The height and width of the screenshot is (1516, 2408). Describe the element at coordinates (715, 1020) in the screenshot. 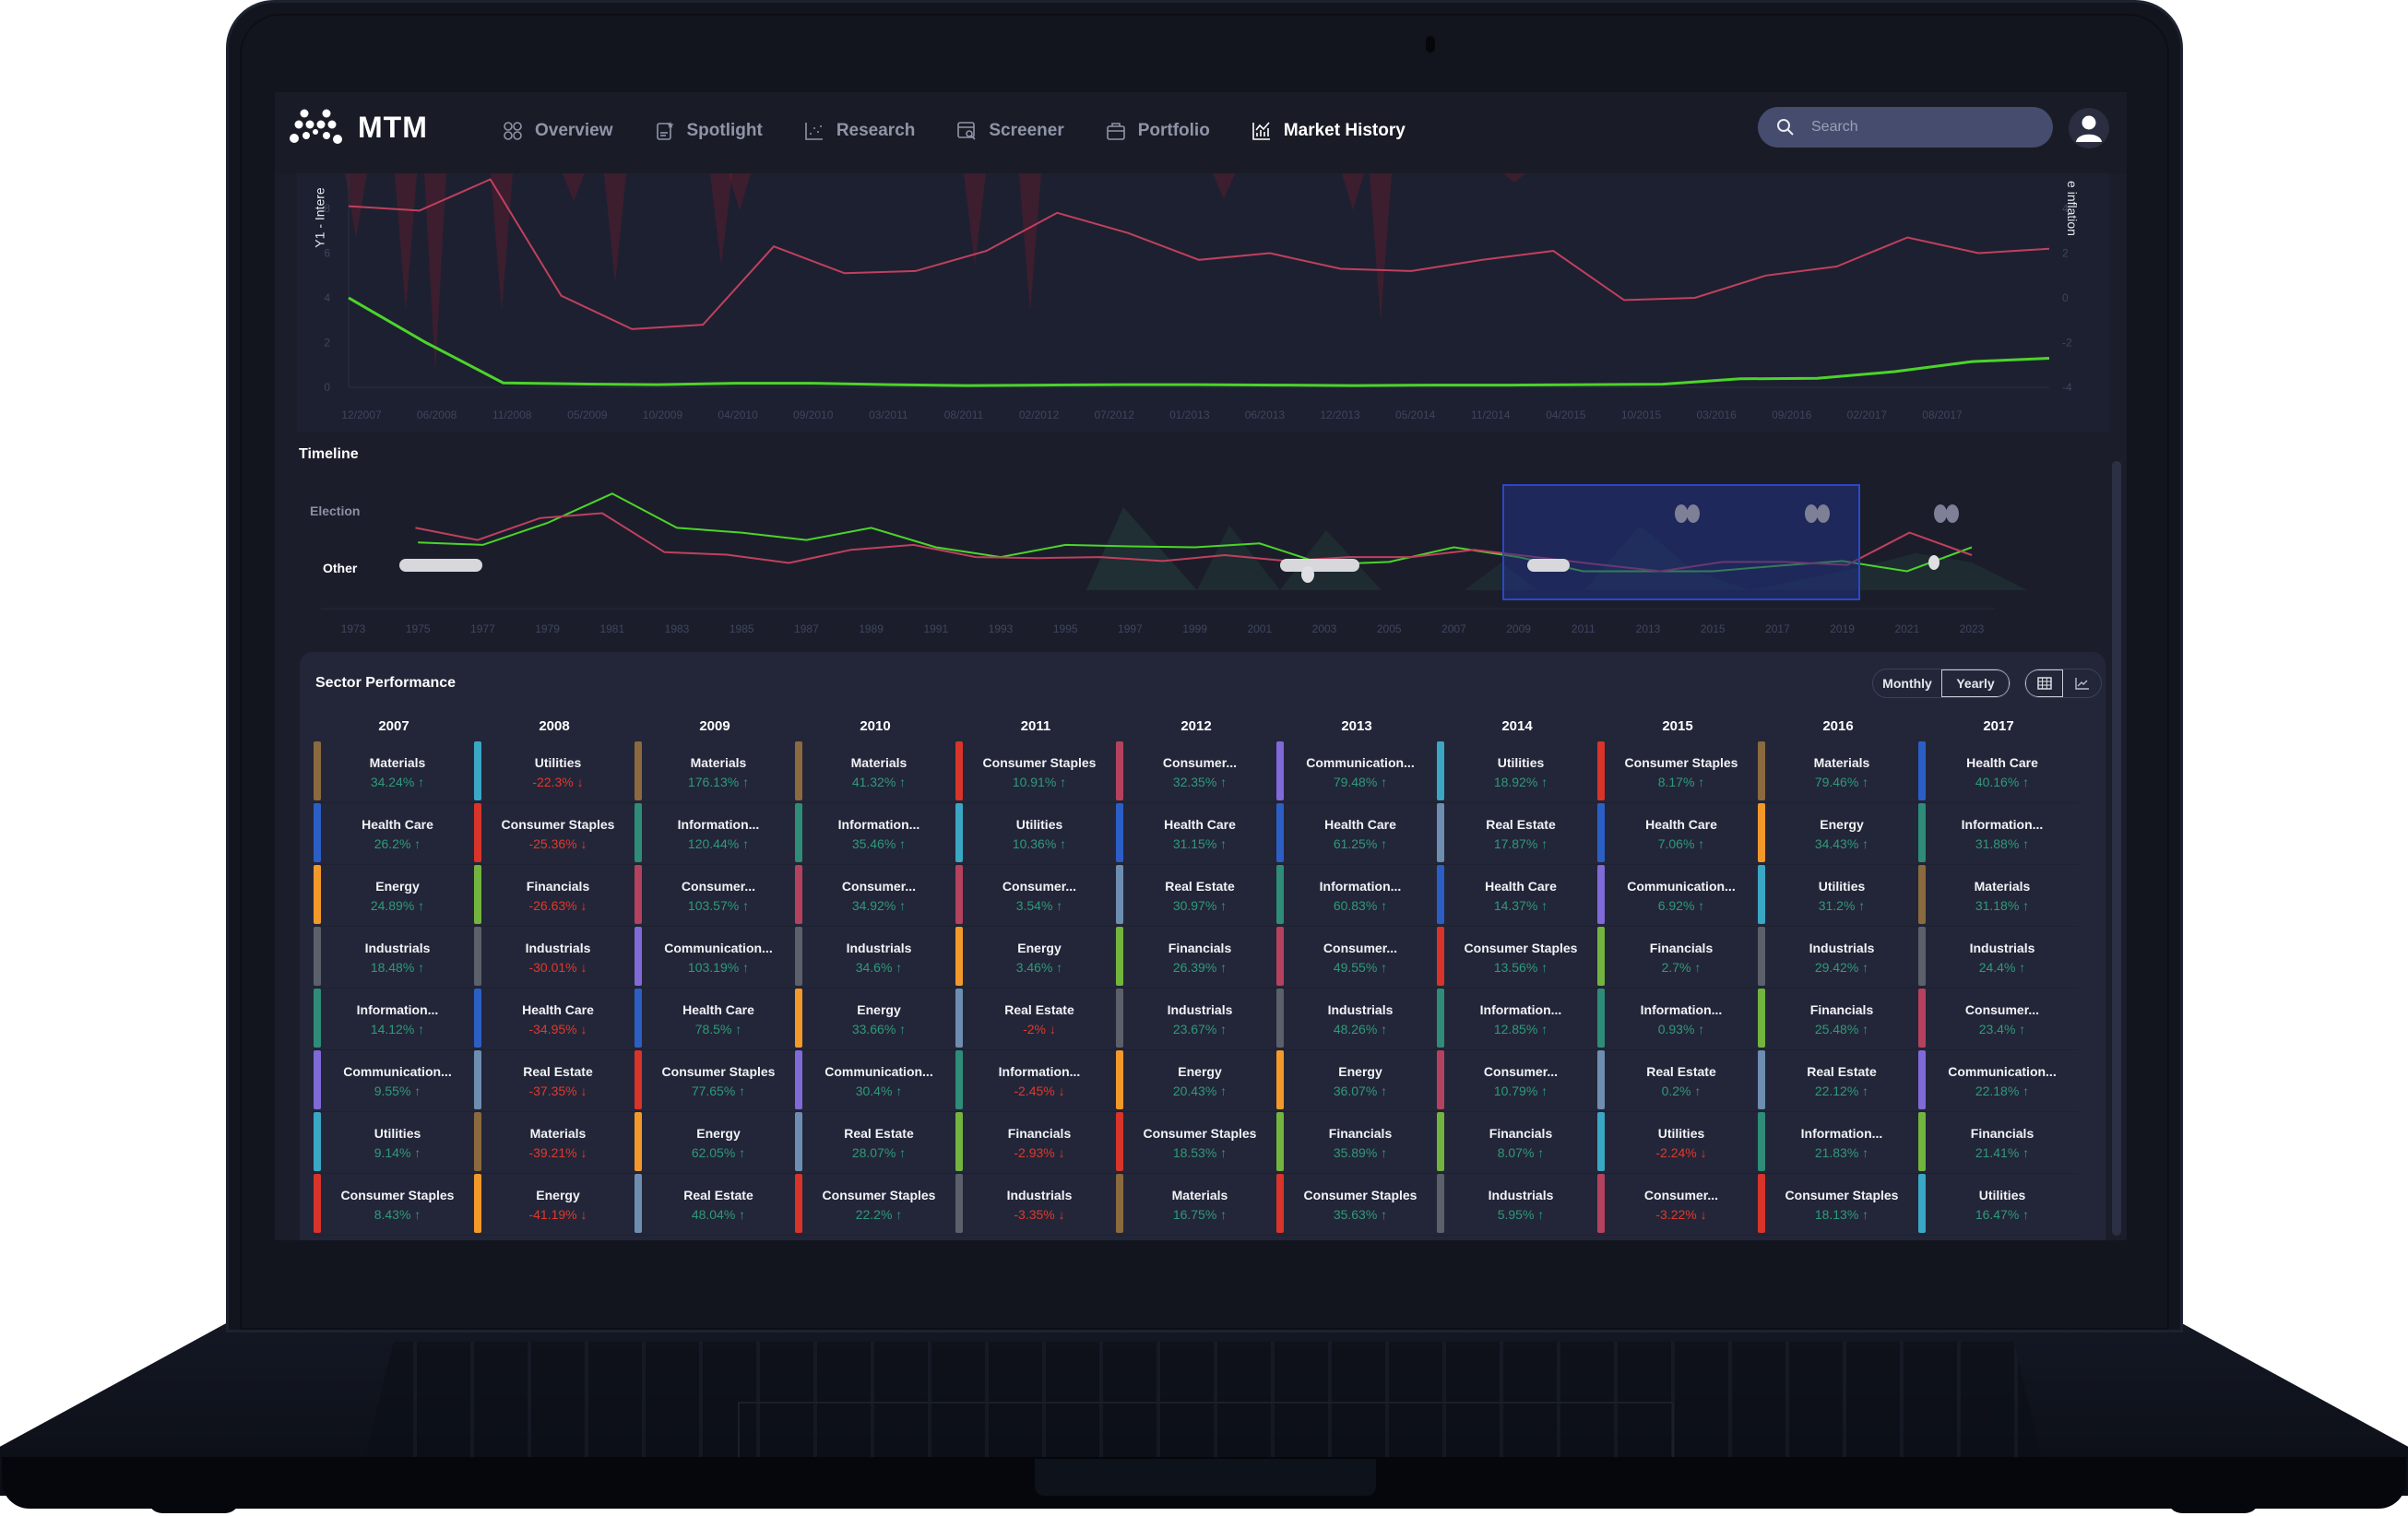

I see `sector-cell: Health Care 78.5% ↑` at that location.